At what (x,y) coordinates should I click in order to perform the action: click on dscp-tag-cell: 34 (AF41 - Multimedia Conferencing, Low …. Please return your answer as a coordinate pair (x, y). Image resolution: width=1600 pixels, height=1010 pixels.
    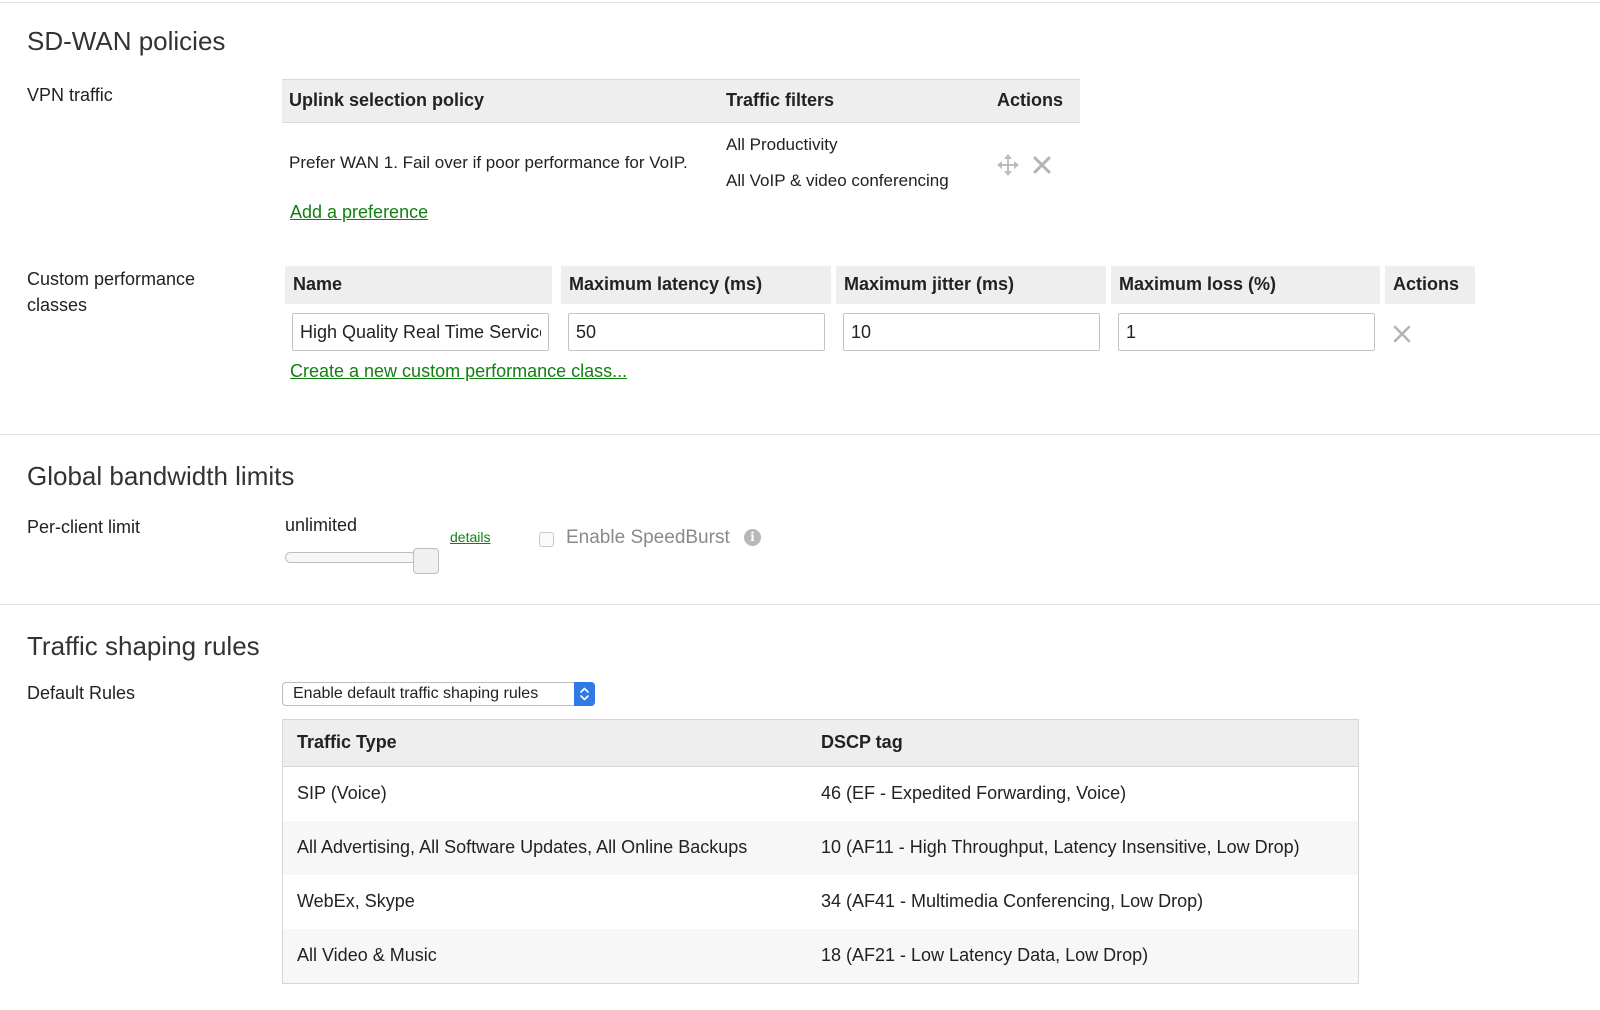
    Looking at the image, I should click on (1012, 901).